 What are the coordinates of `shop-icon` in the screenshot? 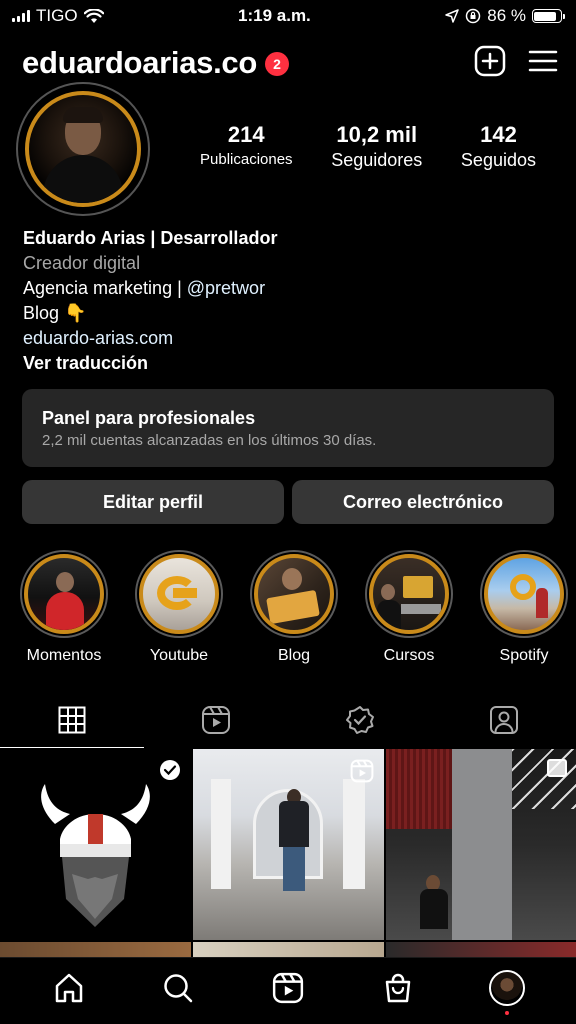 It's located at (397, 988).